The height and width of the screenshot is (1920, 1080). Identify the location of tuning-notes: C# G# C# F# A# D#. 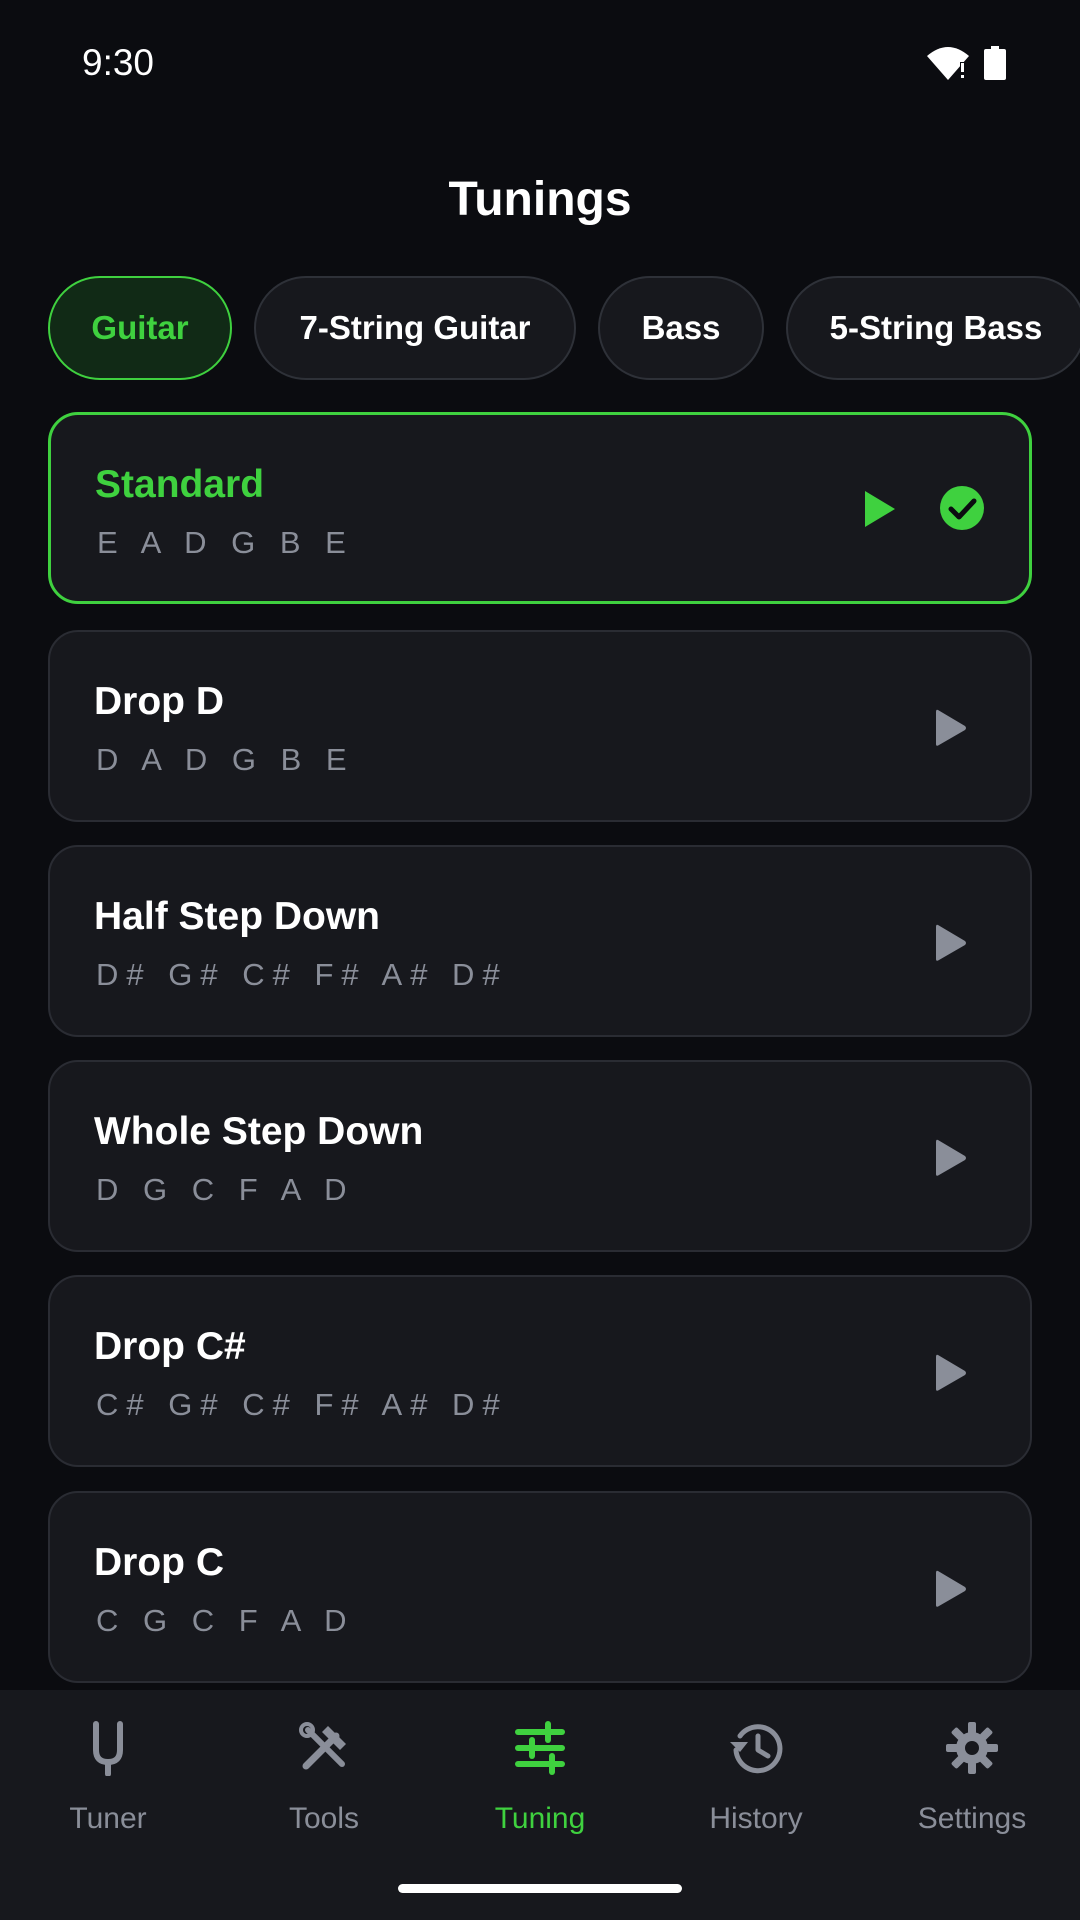
(302, 1404).